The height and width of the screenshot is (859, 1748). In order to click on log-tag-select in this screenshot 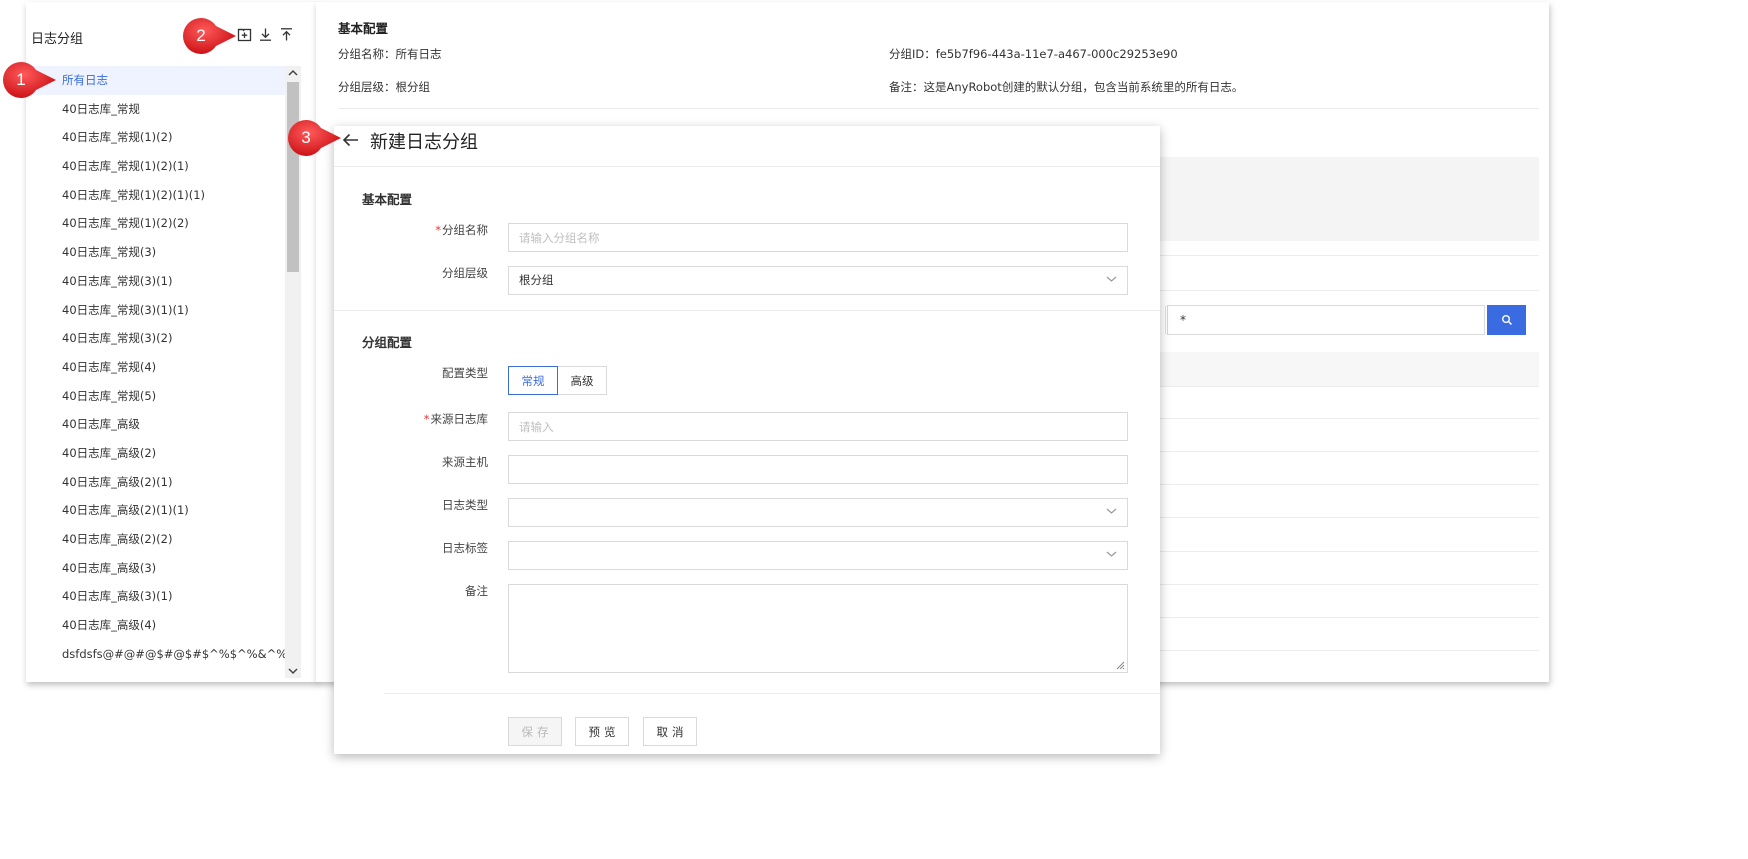, I will do `click(818, 555)`.